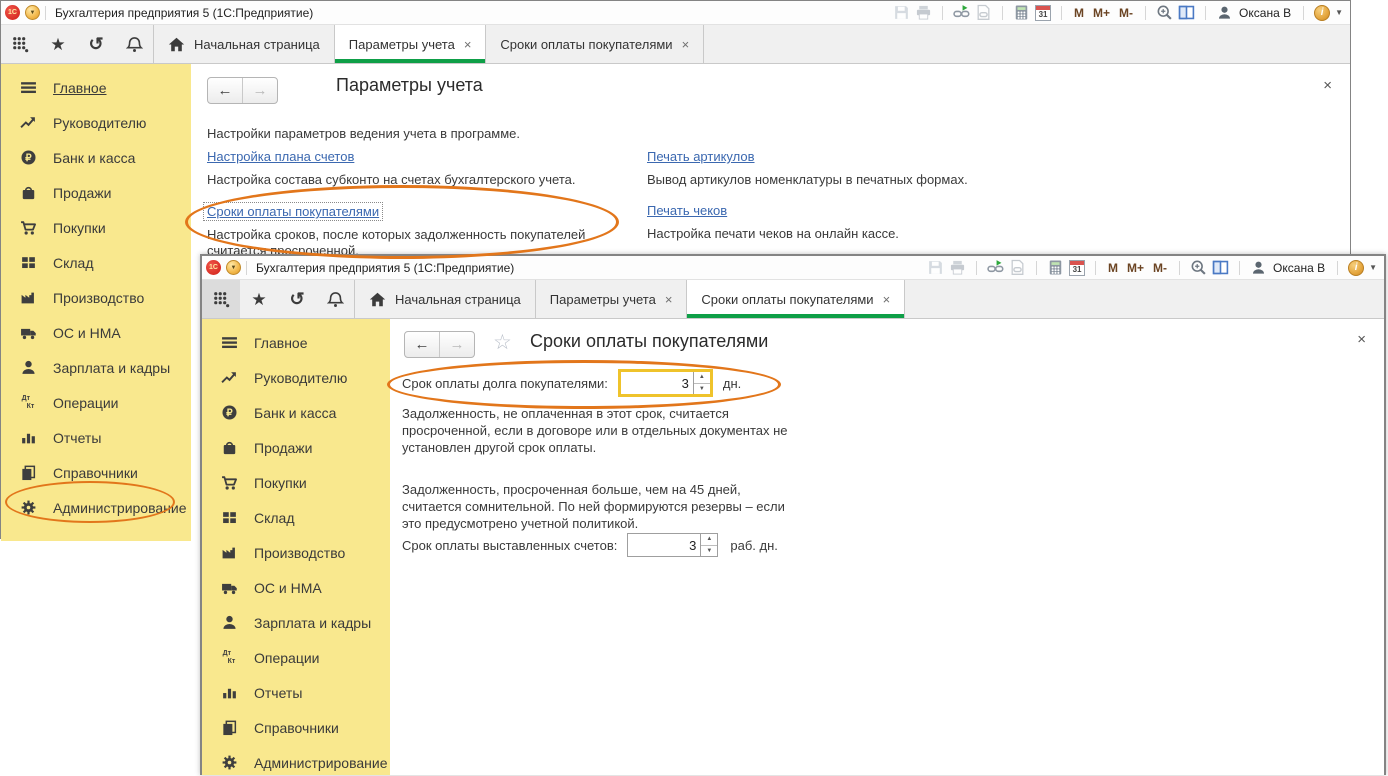 This screenshot has width=1388, height=776. What do you see at coordinates (280, 156) in the screenshot?
I see `chart-of-accounts-link: Настройка плана счетов` at bounding box center [280, 156].